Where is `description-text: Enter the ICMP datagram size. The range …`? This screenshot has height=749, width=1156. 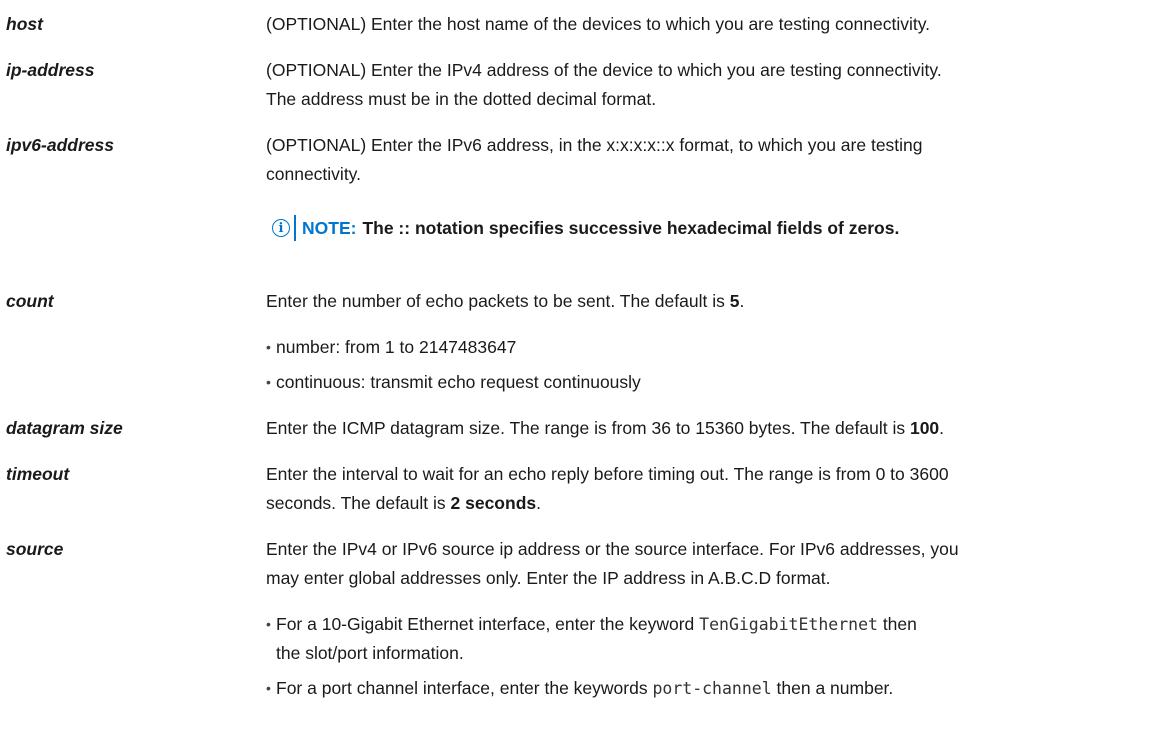
description-text: Enter the ICMP datagram size. The range … is located at coordinates (706, 428).